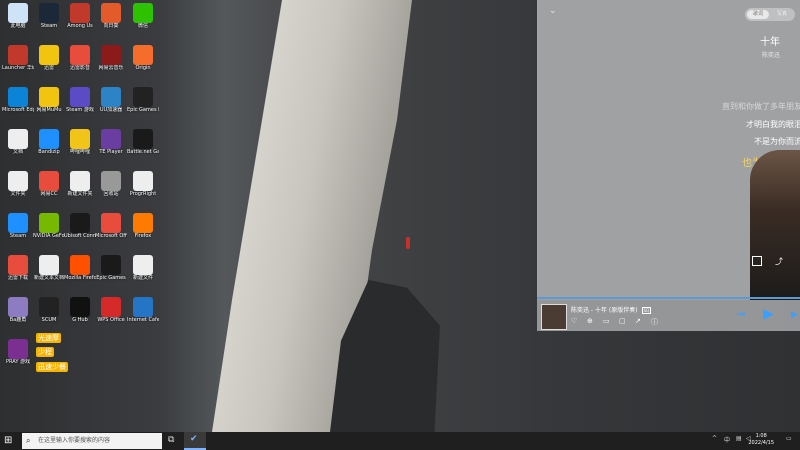 This screenshot has width=800, height=450. I want to click on share-icon: ⤴, so click(779, 261).